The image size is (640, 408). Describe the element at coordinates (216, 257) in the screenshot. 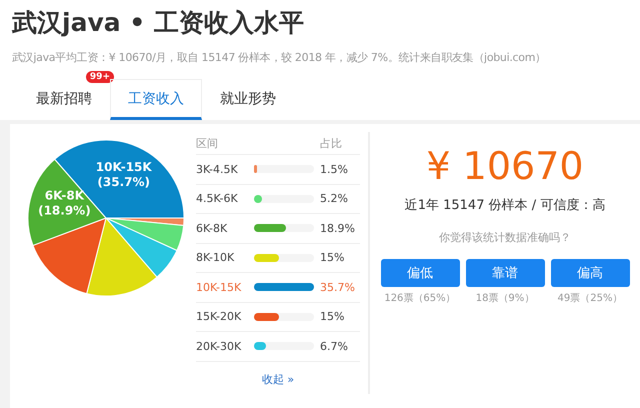

I see `range-label: 8K-10K` at that location.